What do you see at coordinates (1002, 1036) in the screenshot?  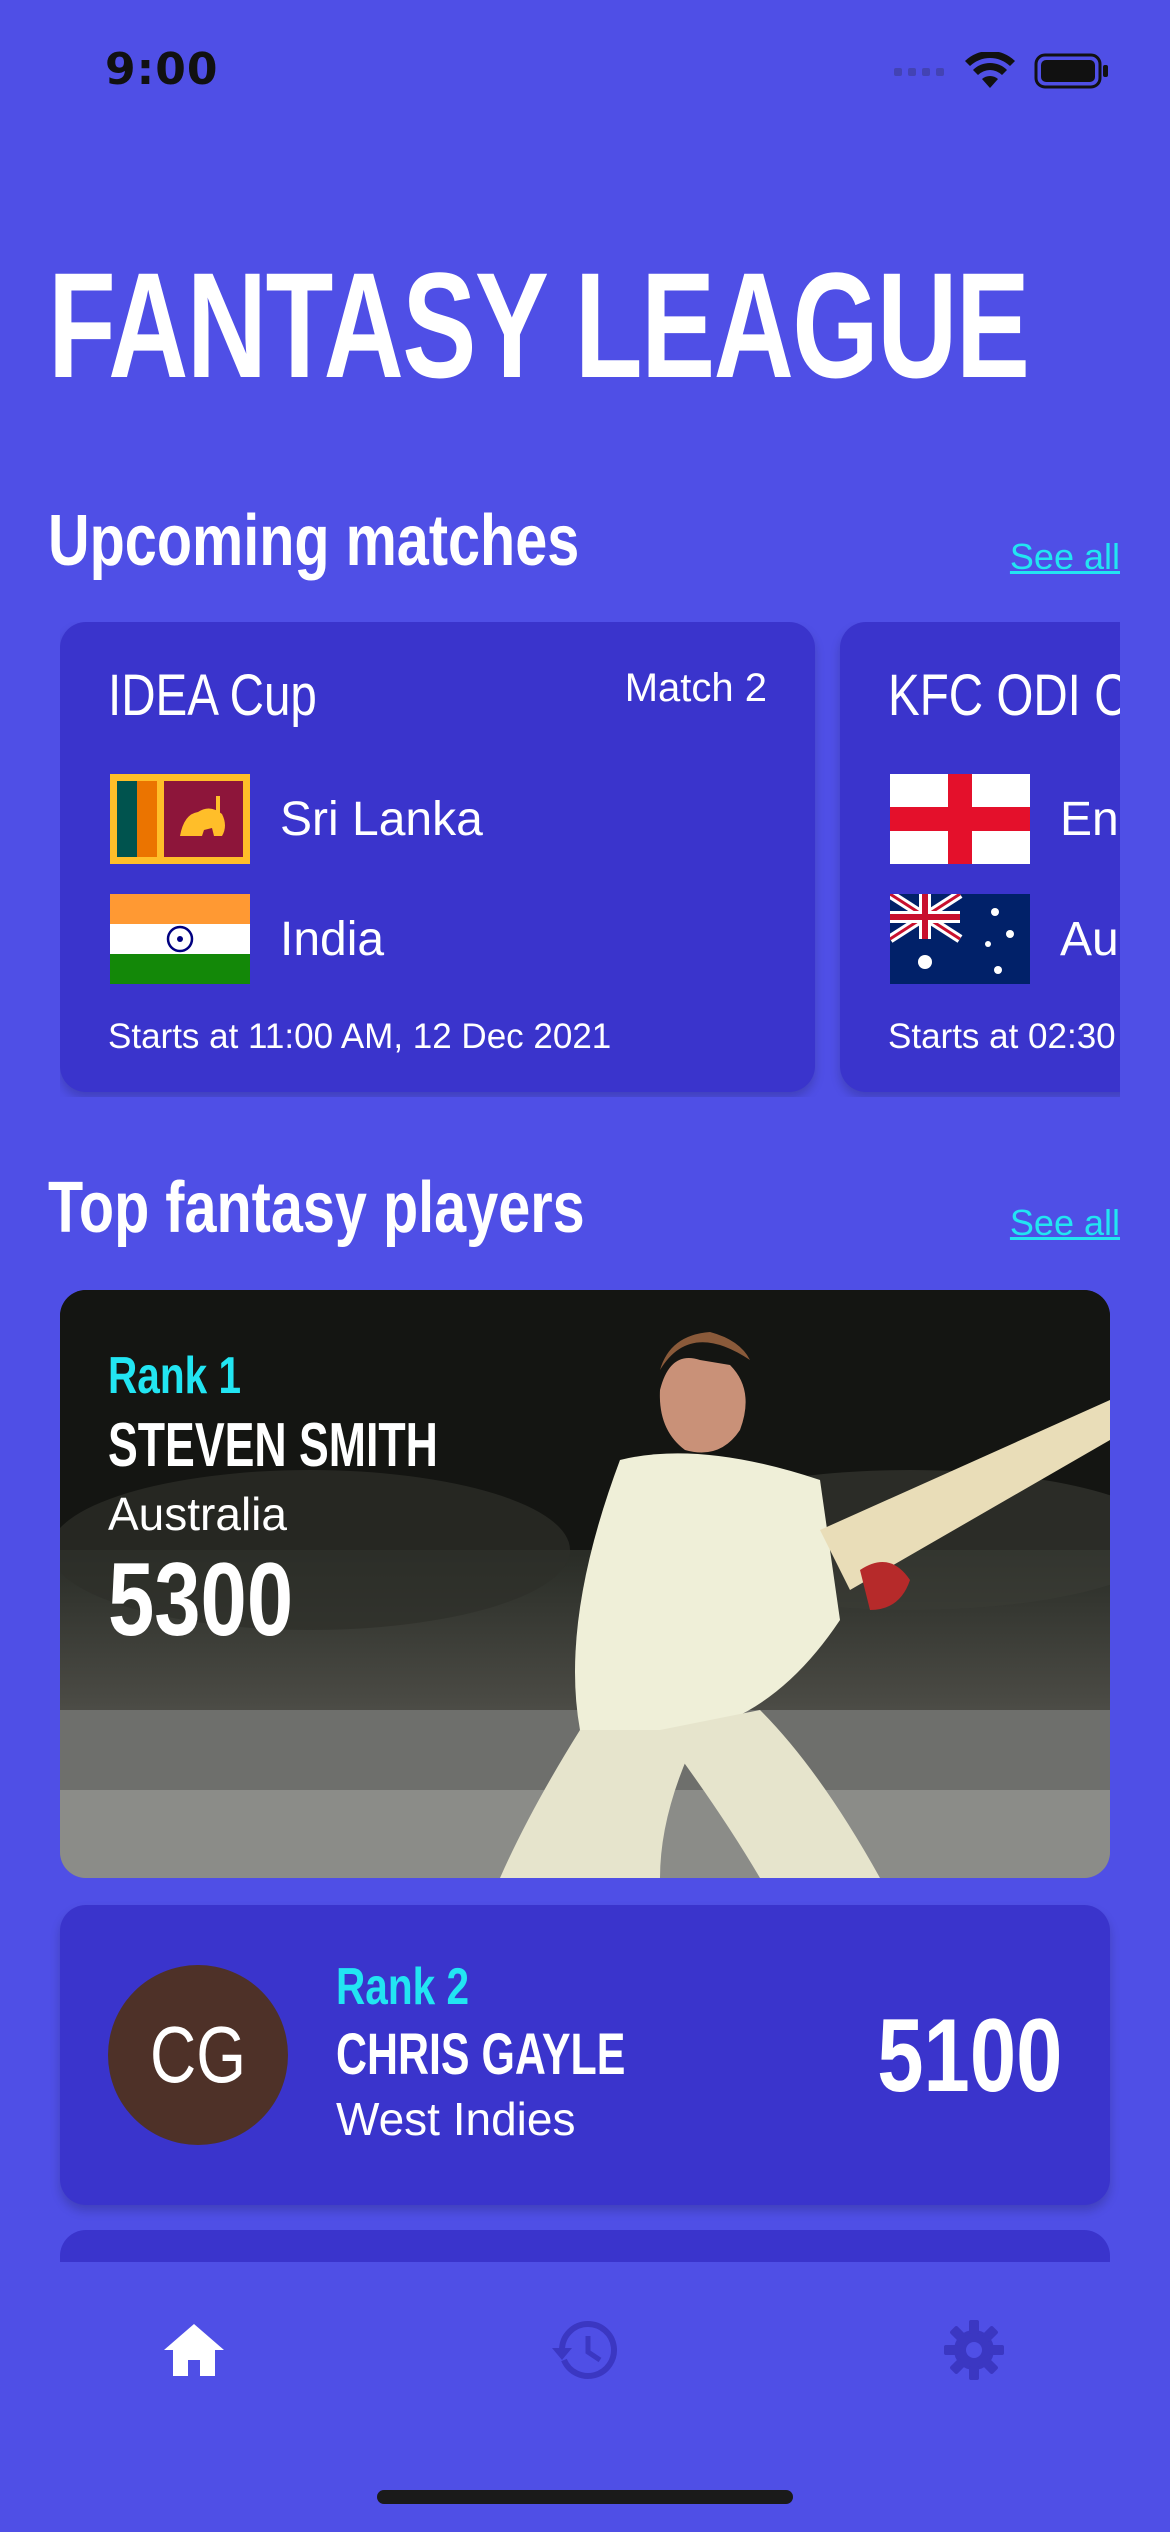 I see `match-start-time: Starts at 02:30` at bounding box center [1002, 1036].